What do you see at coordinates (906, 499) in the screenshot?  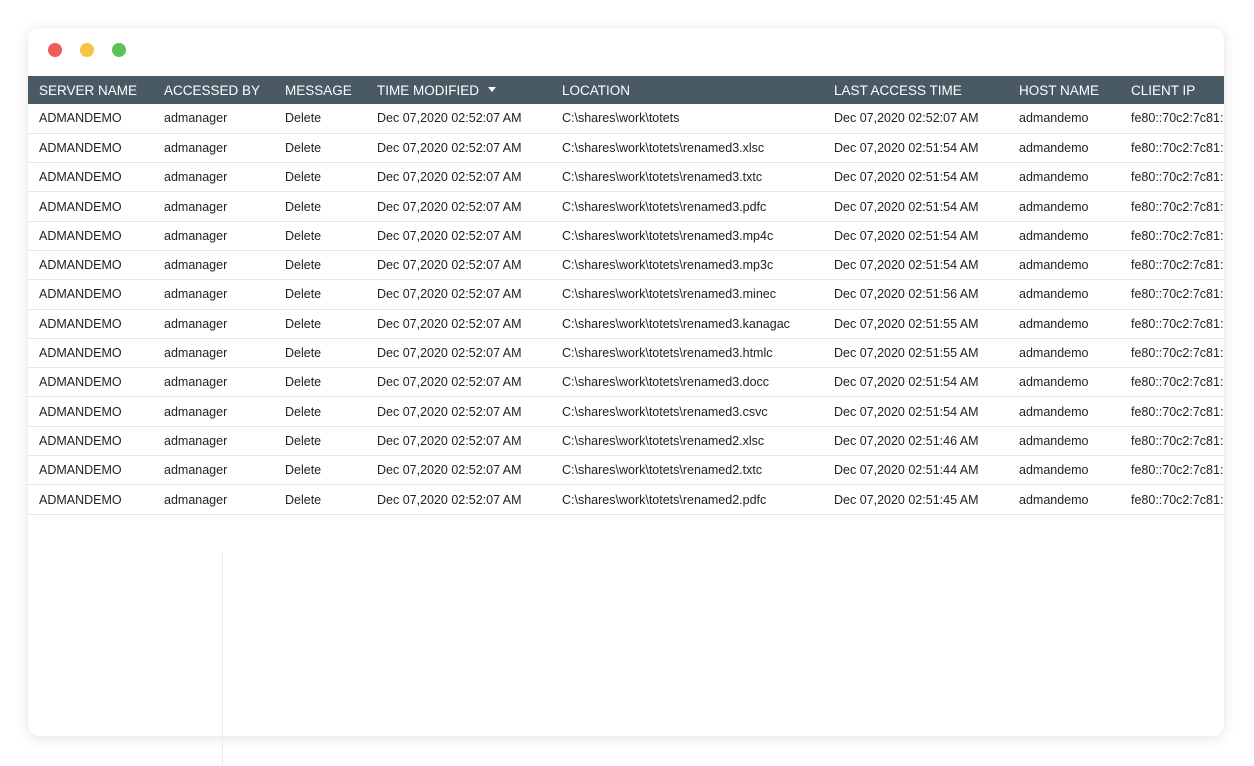 I see `last-access-time-cell: Dec 07,2020 02:51:45 AM` at bounding box center [906, 499].